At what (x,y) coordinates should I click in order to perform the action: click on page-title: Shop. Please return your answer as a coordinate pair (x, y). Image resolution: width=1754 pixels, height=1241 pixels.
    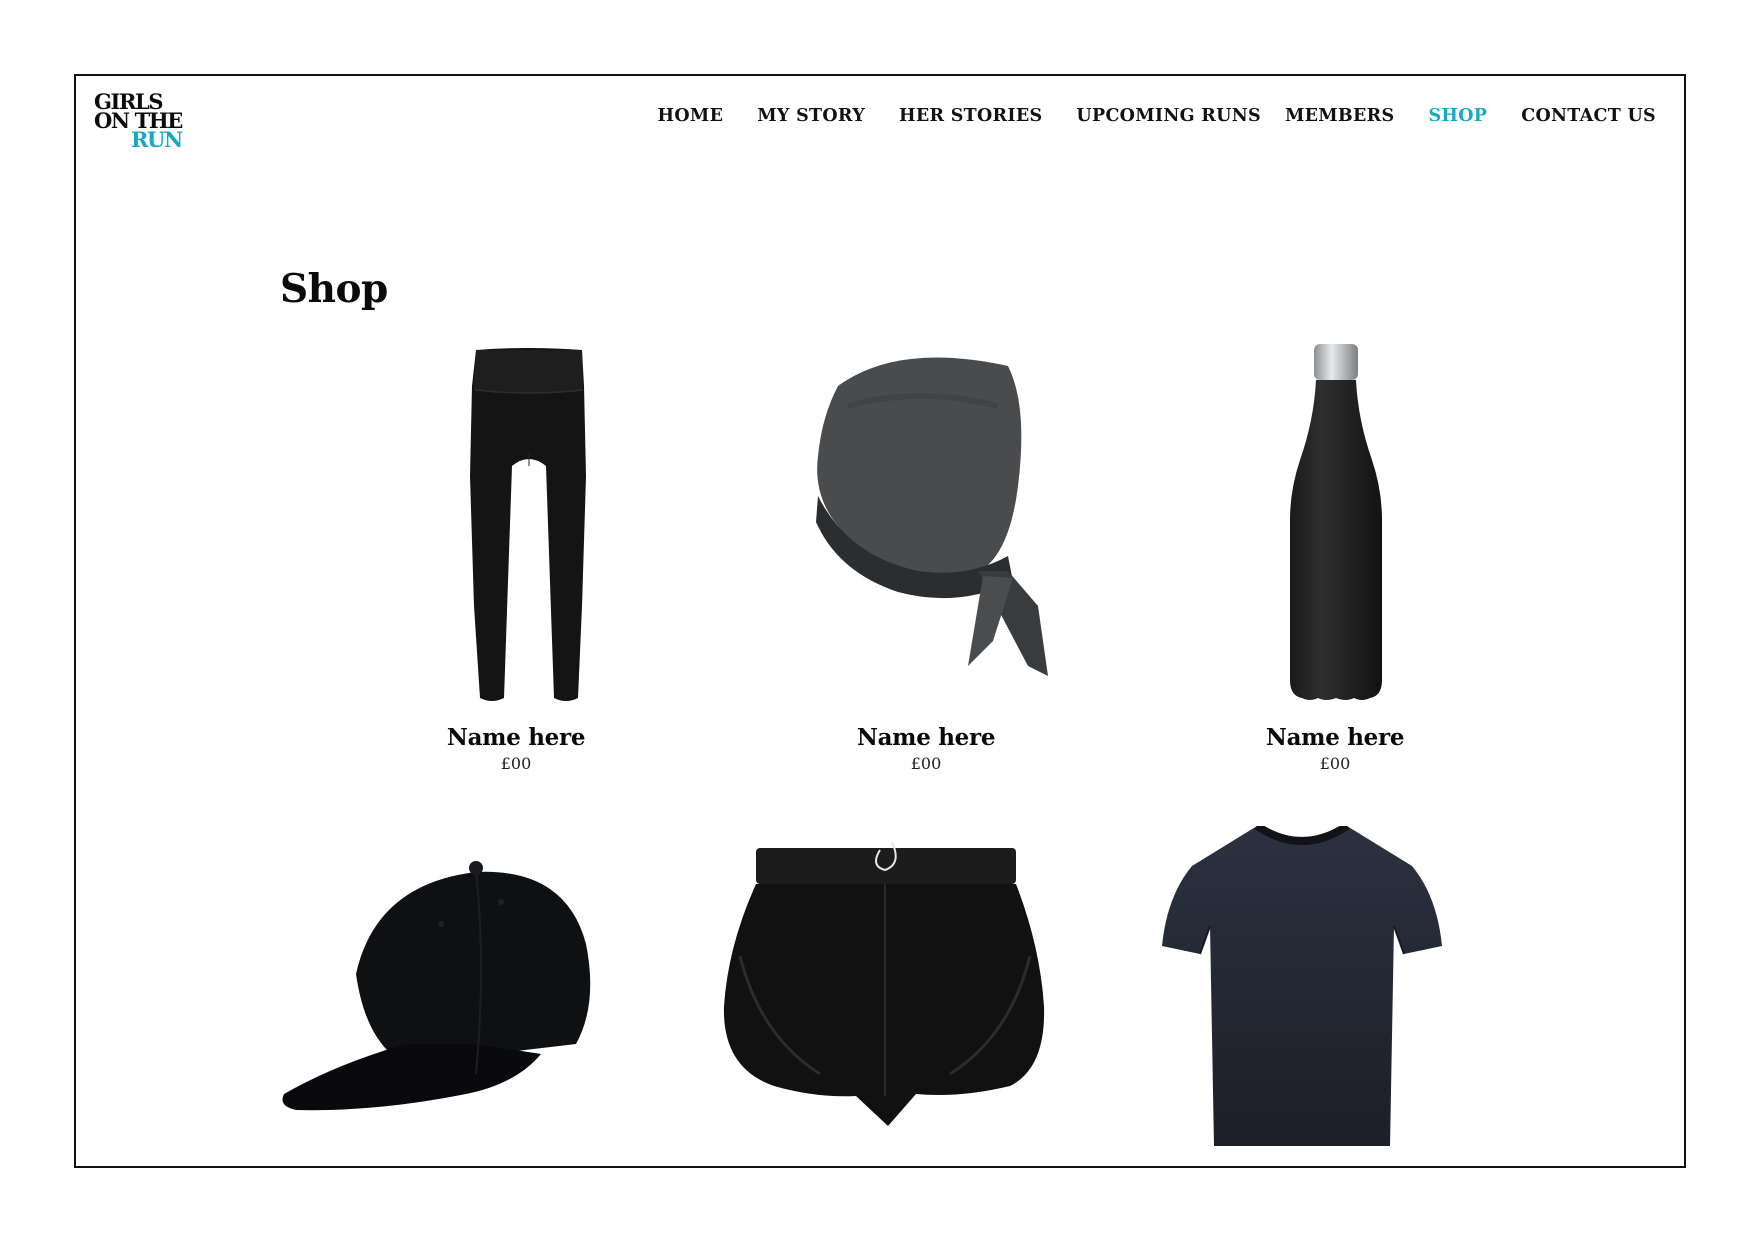
    Looking at the image, I should click on (334, 289).